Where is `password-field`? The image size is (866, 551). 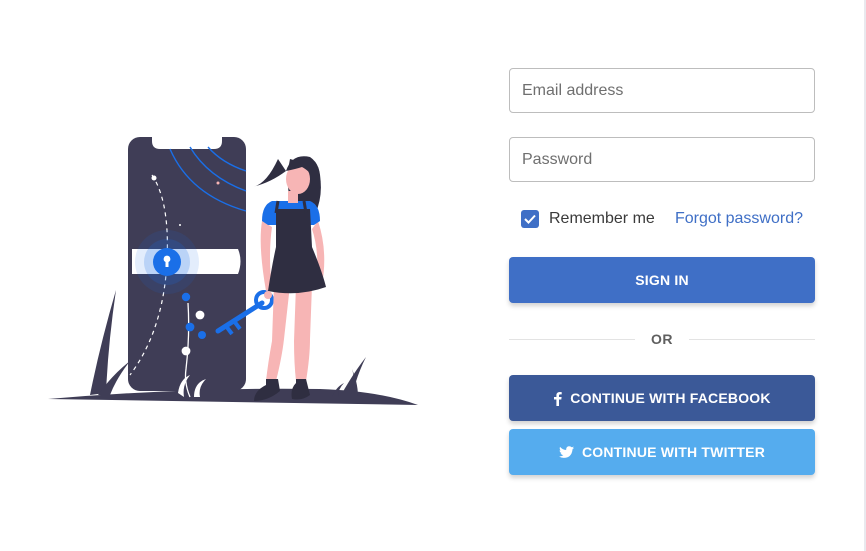
password-field is located at coordinates (662, 159).